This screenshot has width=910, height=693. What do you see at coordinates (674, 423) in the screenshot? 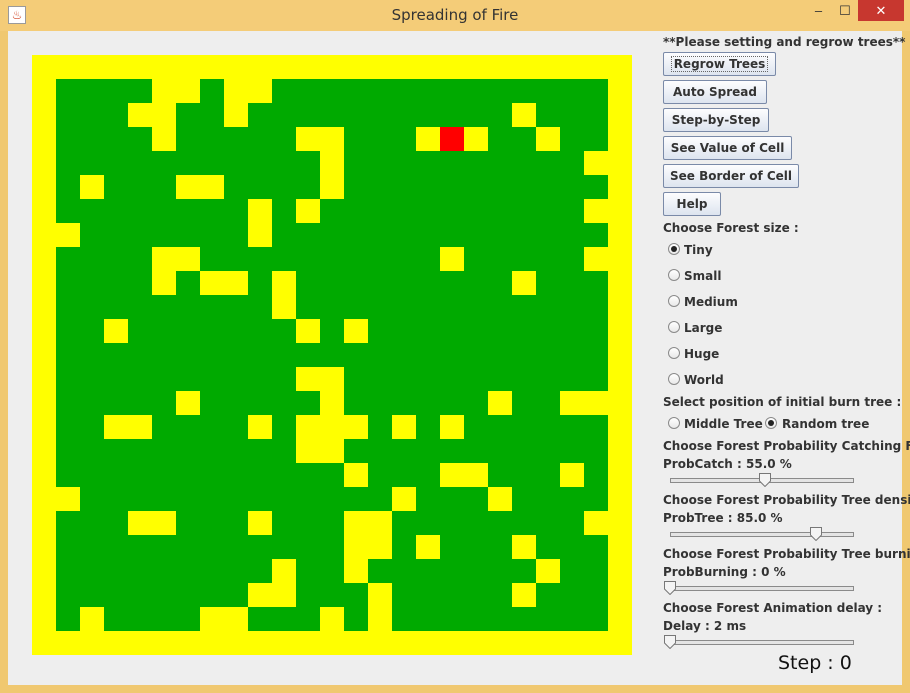
I see `radio-middle-tree` at bounding box center [674, 423].